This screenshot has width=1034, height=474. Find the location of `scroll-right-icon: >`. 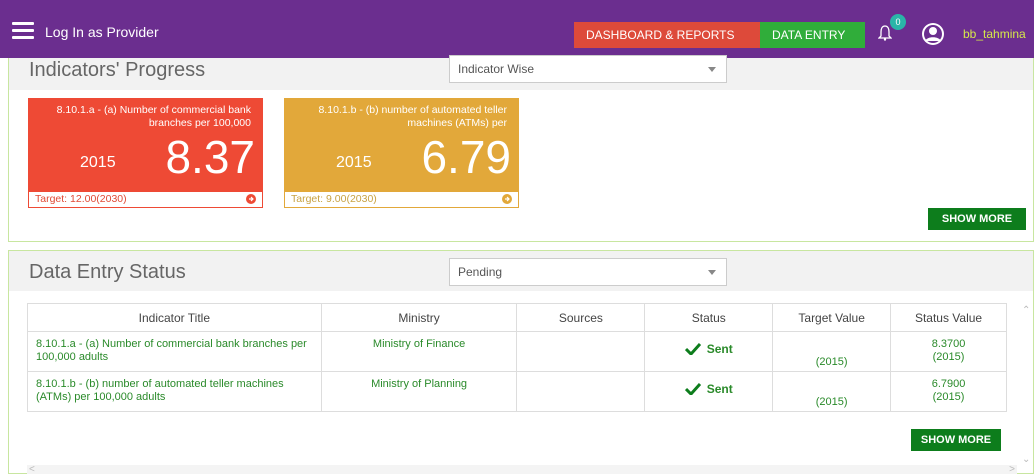

scroll-right-icon: > is located at coordinates (1012, 469).